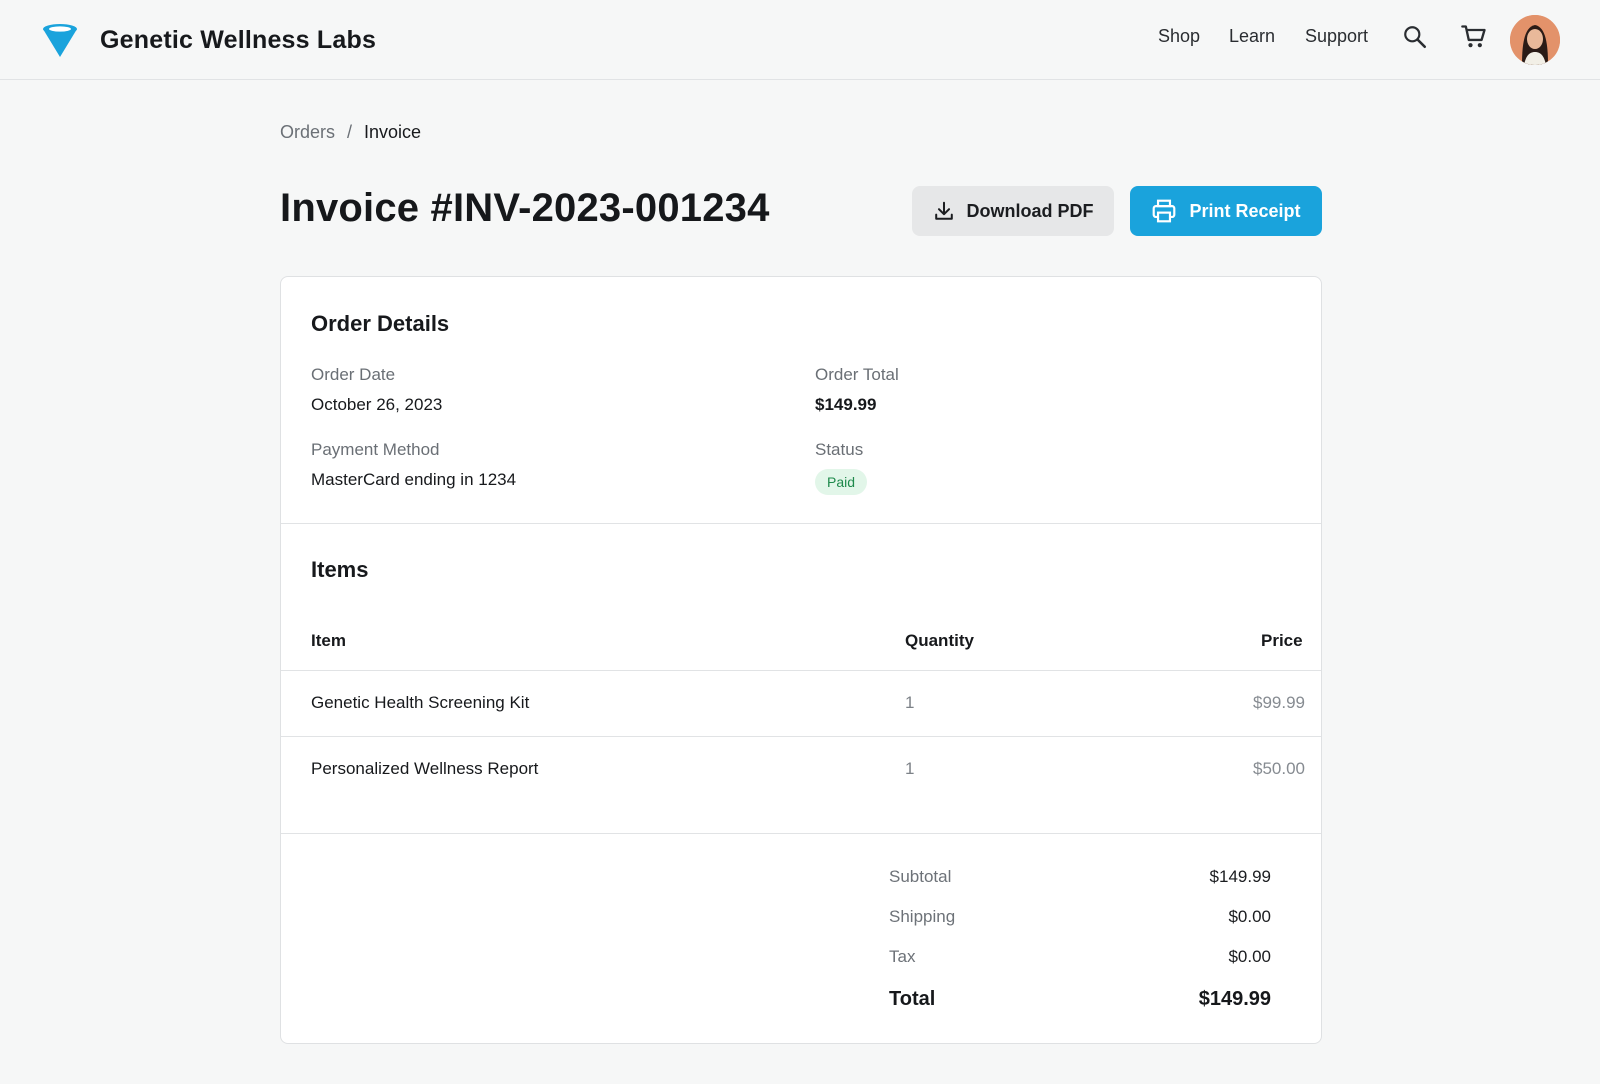 The image size is (1600, 1084). What do you see at coordinates (920, 876) in the screenshot?
I see `subtotal-label: Subtotal` at bounding box center [920, 876].